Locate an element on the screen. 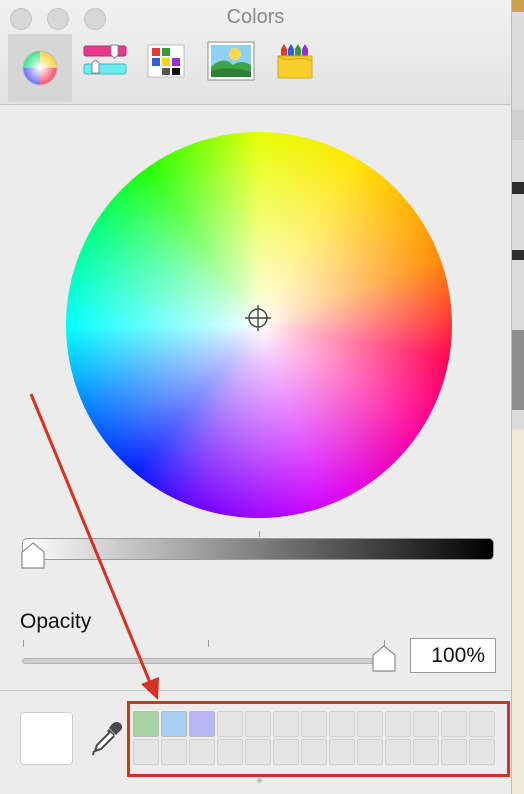  brightness-slider-thumb is located at coordinates (33, 556).